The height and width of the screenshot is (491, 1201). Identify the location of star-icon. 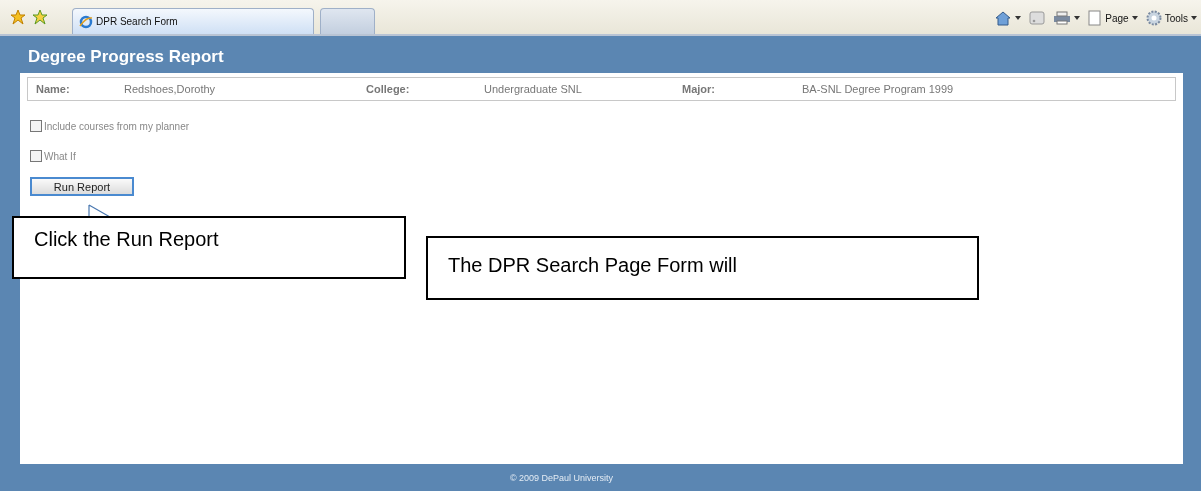
(18, 17).